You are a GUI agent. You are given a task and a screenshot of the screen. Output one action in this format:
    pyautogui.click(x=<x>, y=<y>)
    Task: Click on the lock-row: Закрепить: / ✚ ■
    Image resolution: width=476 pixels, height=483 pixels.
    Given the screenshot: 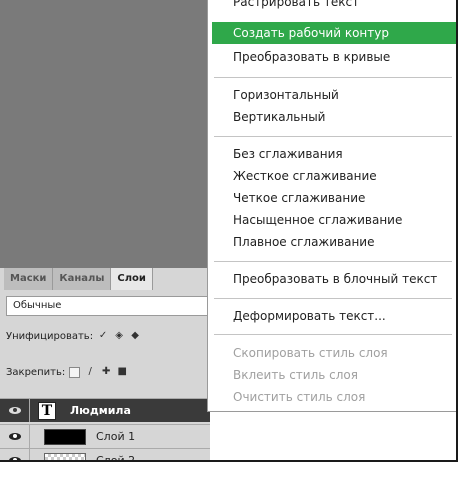 What is the action you would take?
    pyautogui.click(x=67, y=372)
    